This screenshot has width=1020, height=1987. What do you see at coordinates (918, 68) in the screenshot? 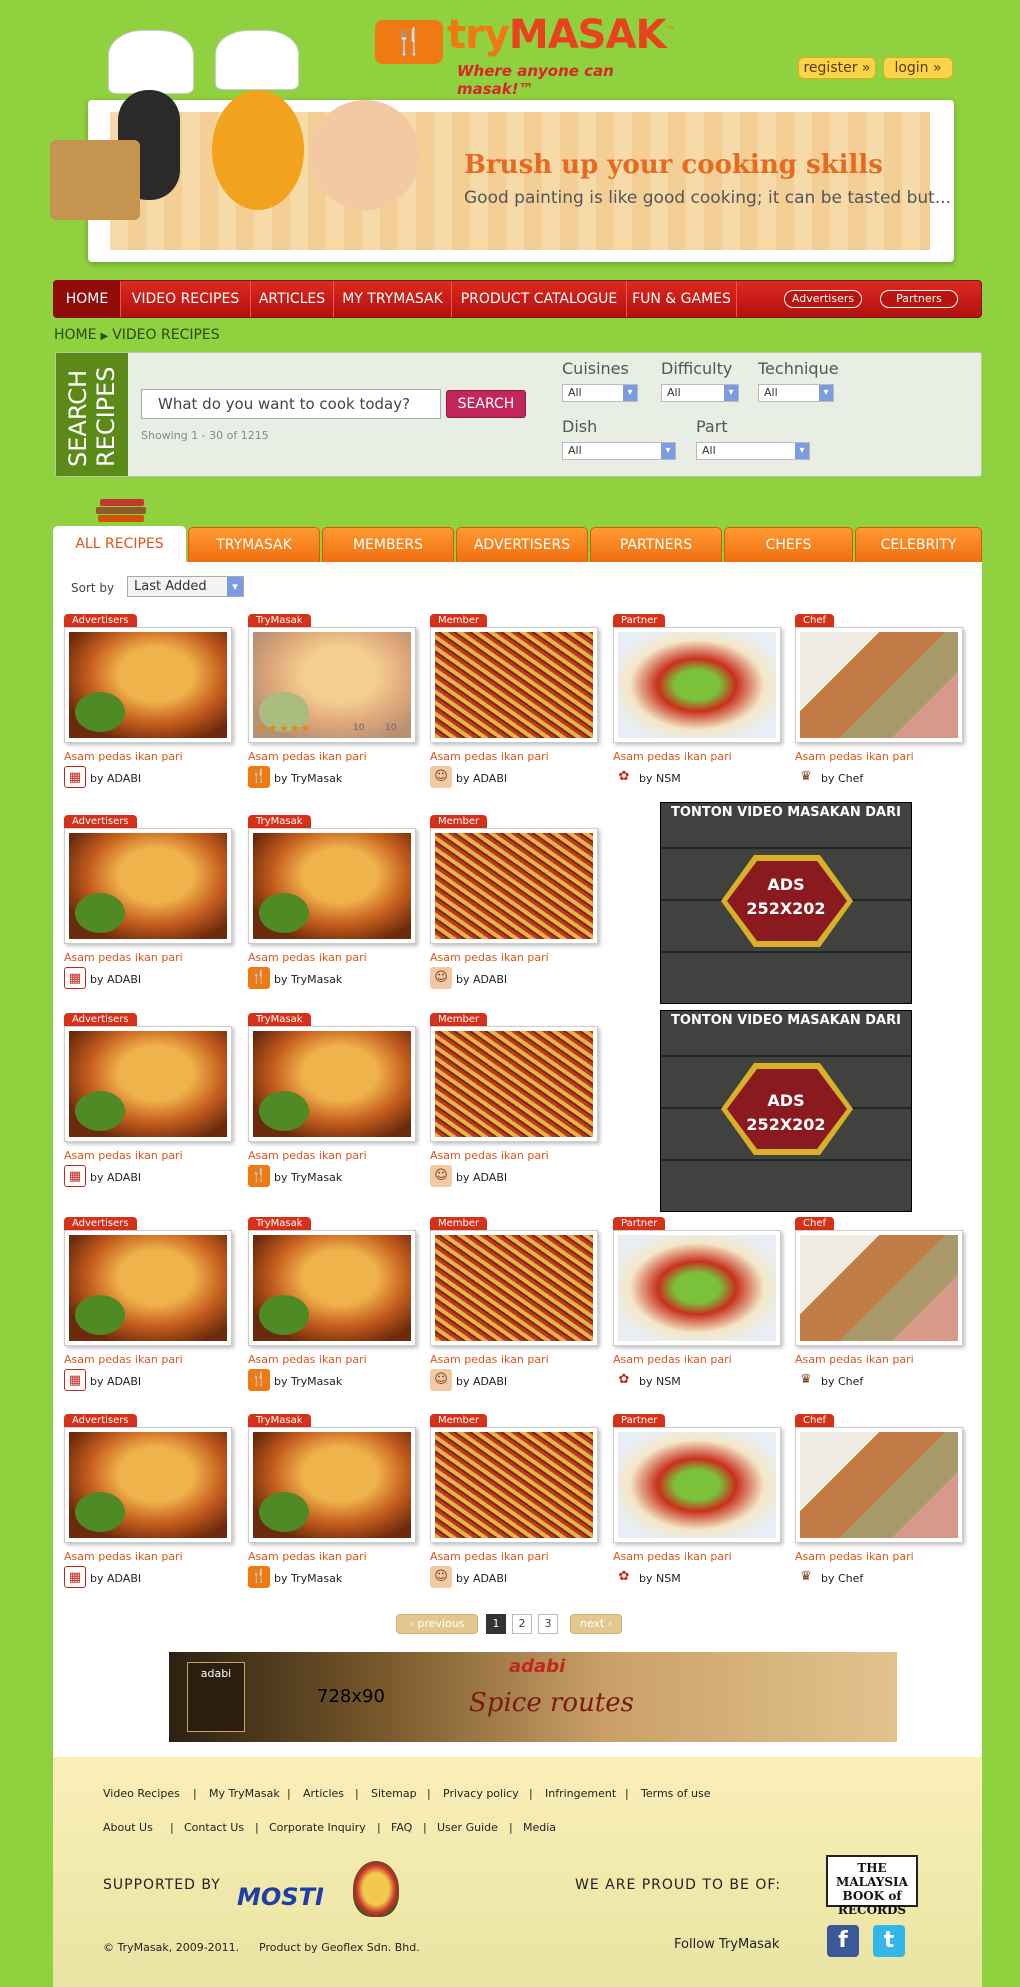
I see `login-button: login »` at bounding box center [918, 68].